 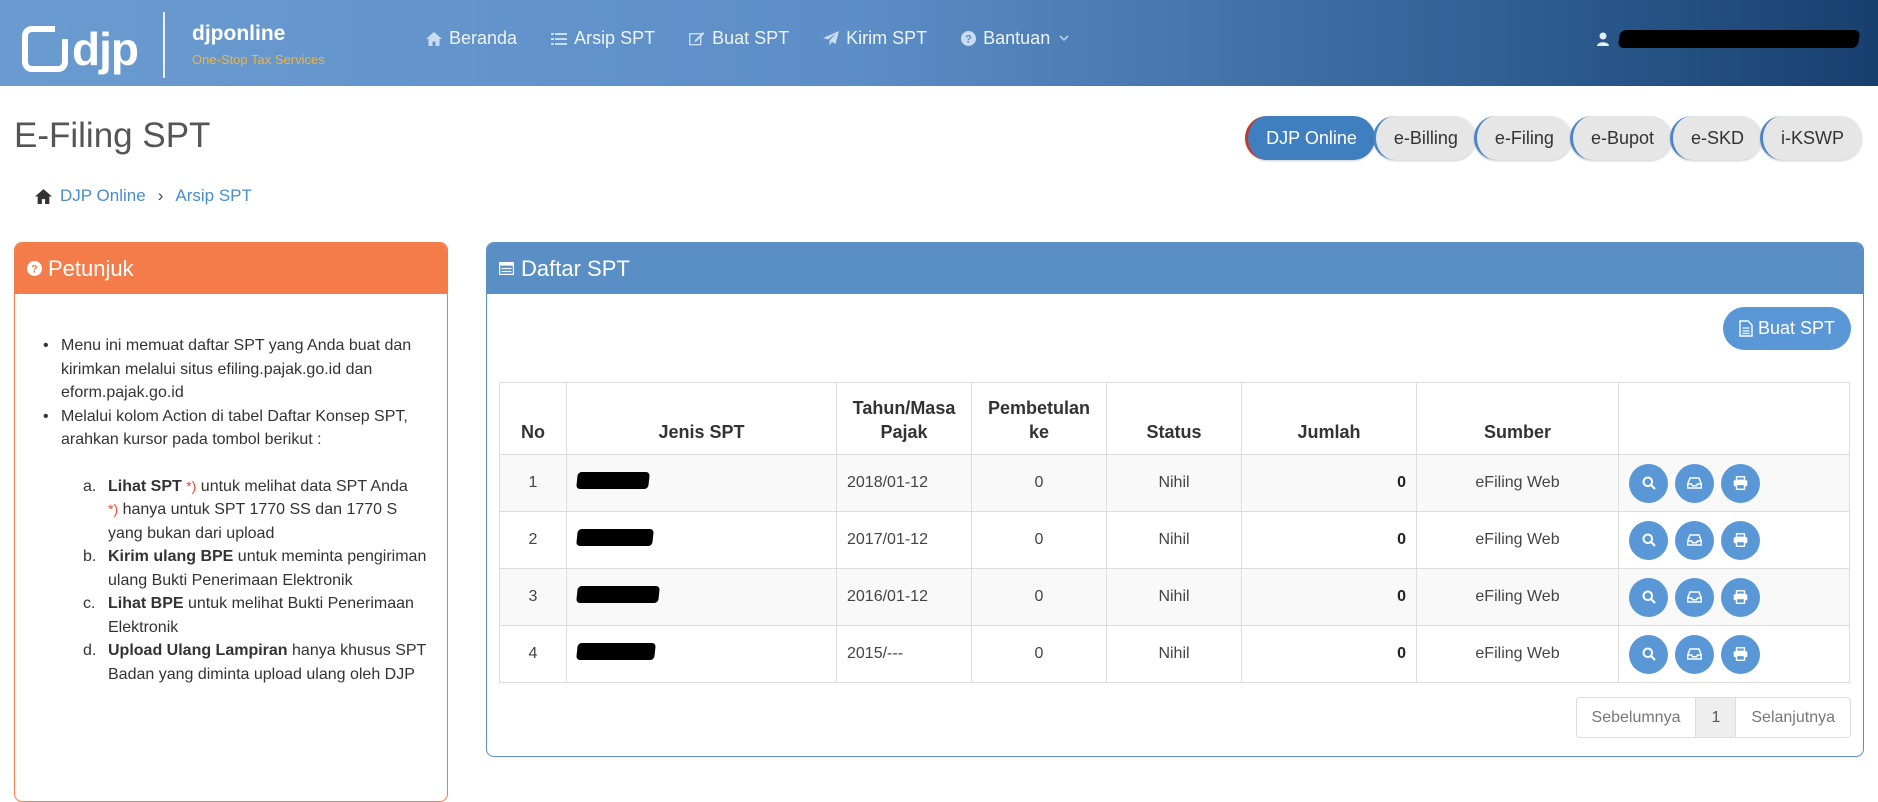 What do you see at coordinates (751, 38) in the screenshot?
I see `nav-label: Buat SPT` at bounding box center [751, 38].